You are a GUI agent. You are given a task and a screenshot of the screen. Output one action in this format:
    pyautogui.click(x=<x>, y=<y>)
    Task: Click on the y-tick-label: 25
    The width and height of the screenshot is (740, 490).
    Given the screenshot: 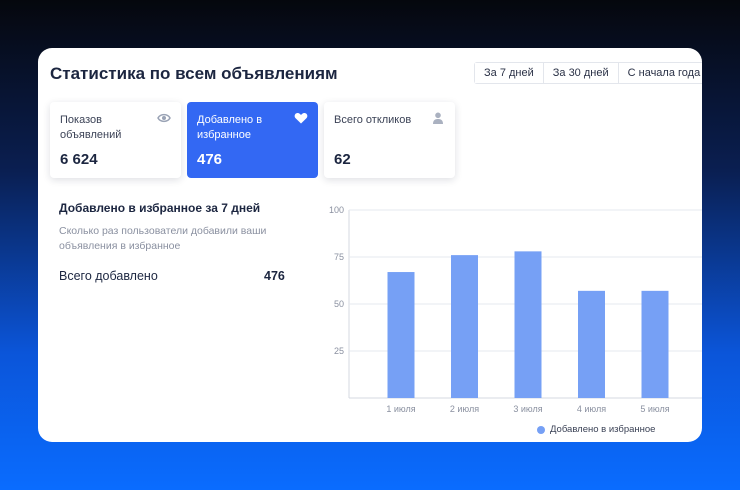 What is the action you would take?
    pyautogui.click(x=339, y=351)
    